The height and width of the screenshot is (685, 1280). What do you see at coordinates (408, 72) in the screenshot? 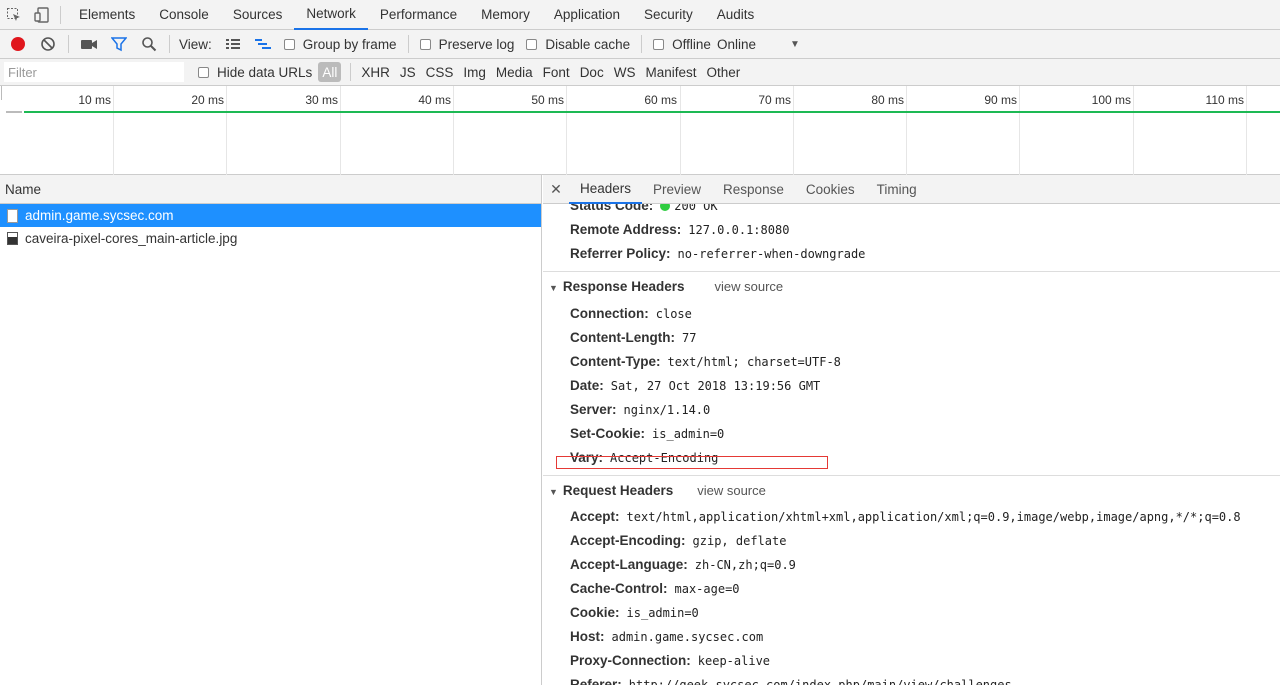
I see `filter-type-js: JS` at bounding box center [408, 72].